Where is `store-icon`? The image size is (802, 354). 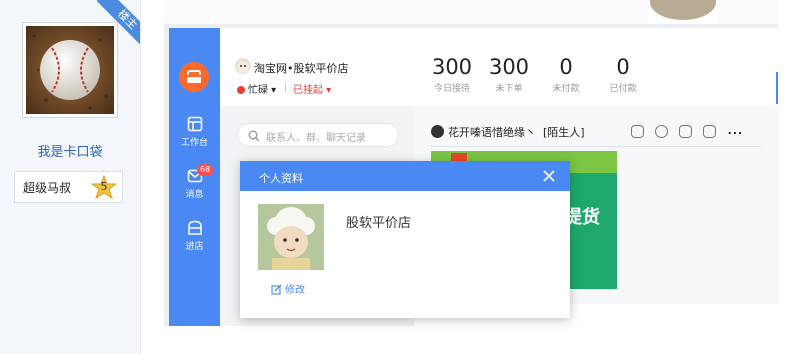 store-icon is located at coordinates (194, 227).